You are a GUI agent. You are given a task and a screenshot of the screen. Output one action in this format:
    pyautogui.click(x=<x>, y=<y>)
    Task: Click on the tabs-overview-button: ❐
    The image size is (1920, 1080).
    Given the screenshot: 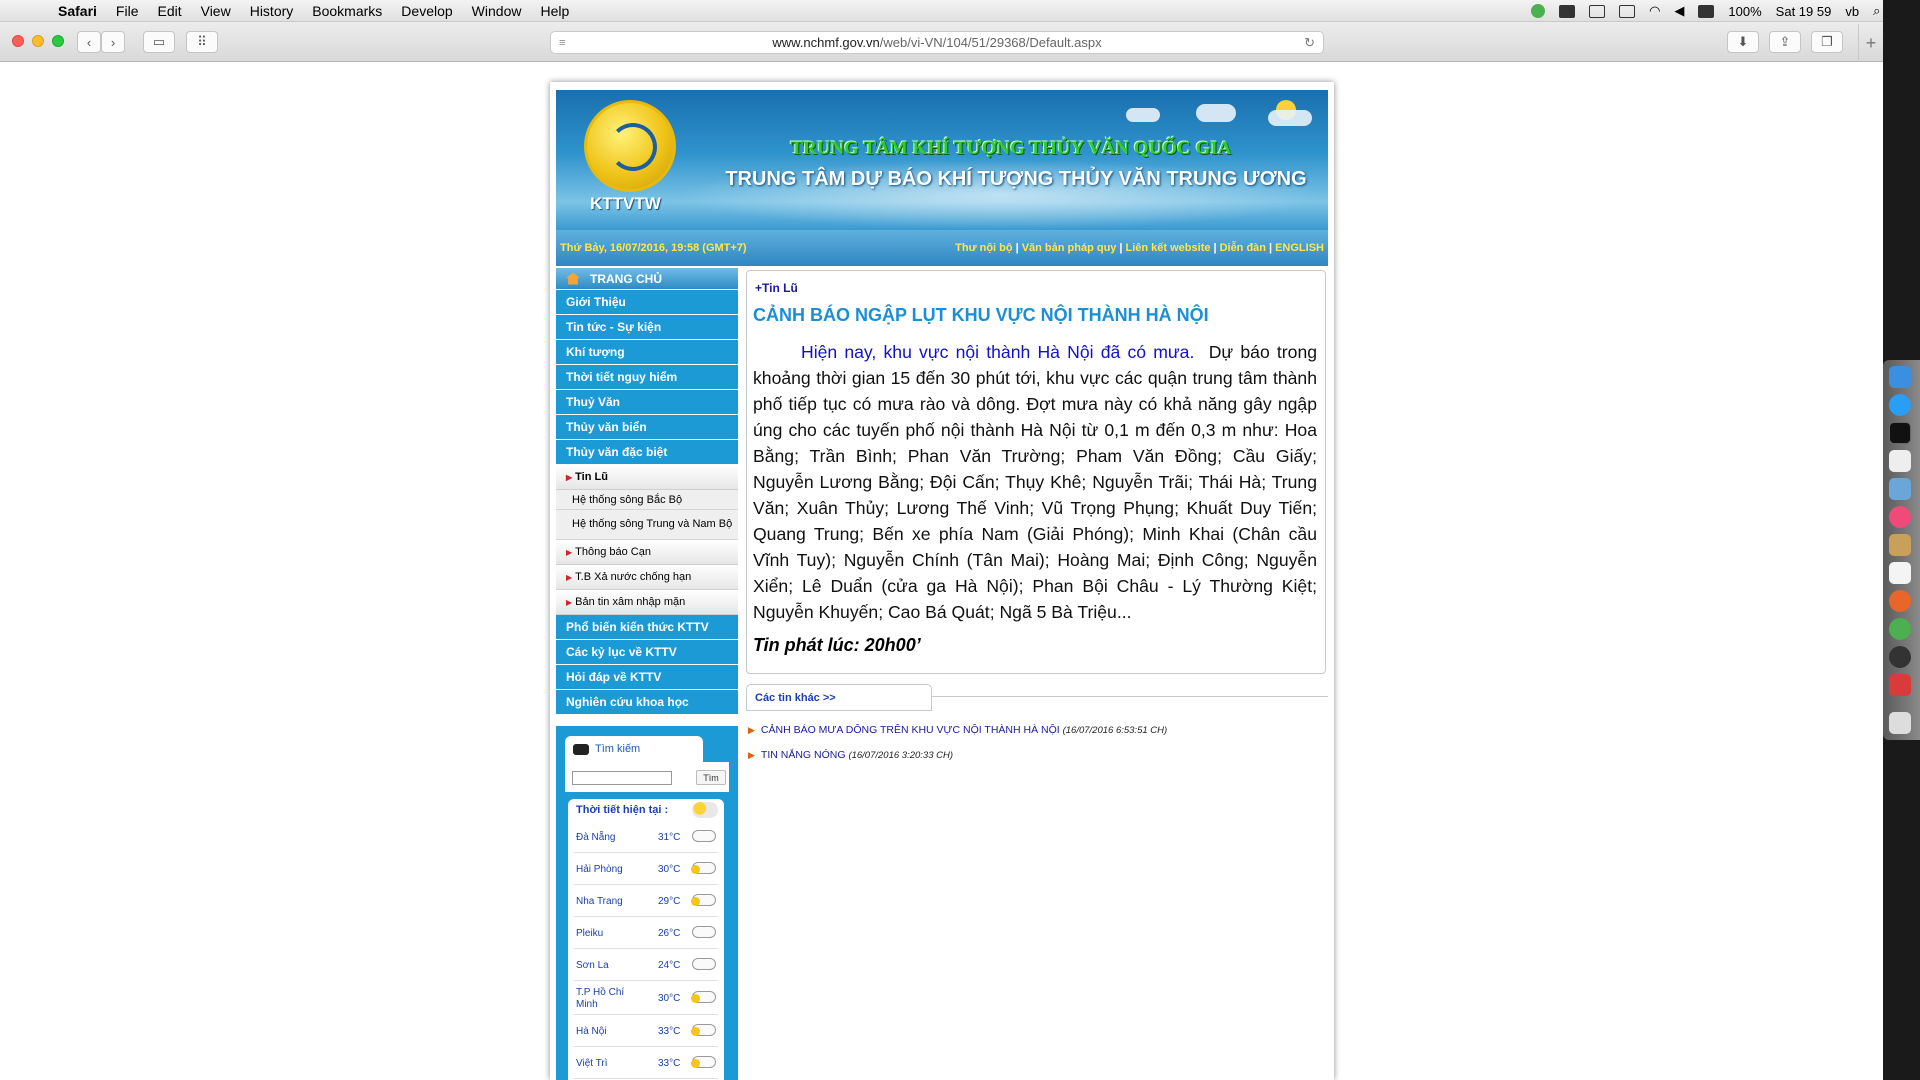 What is the action you would take?
    pyautogui.click(x=1827, y=42)
    